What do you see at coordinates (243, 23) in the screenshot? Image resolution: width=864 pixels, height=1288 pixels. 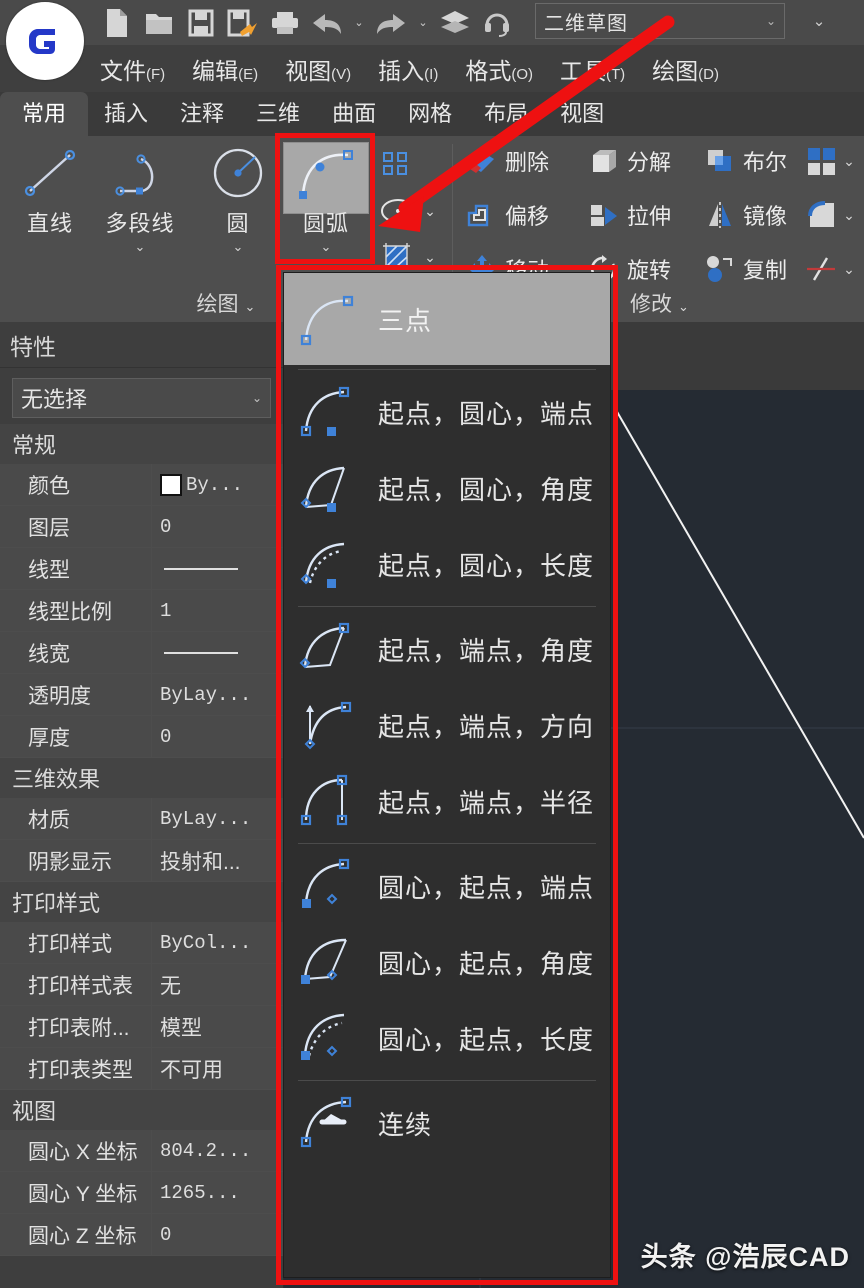 I see `save-as-icon` at bounding box center [243, 23].